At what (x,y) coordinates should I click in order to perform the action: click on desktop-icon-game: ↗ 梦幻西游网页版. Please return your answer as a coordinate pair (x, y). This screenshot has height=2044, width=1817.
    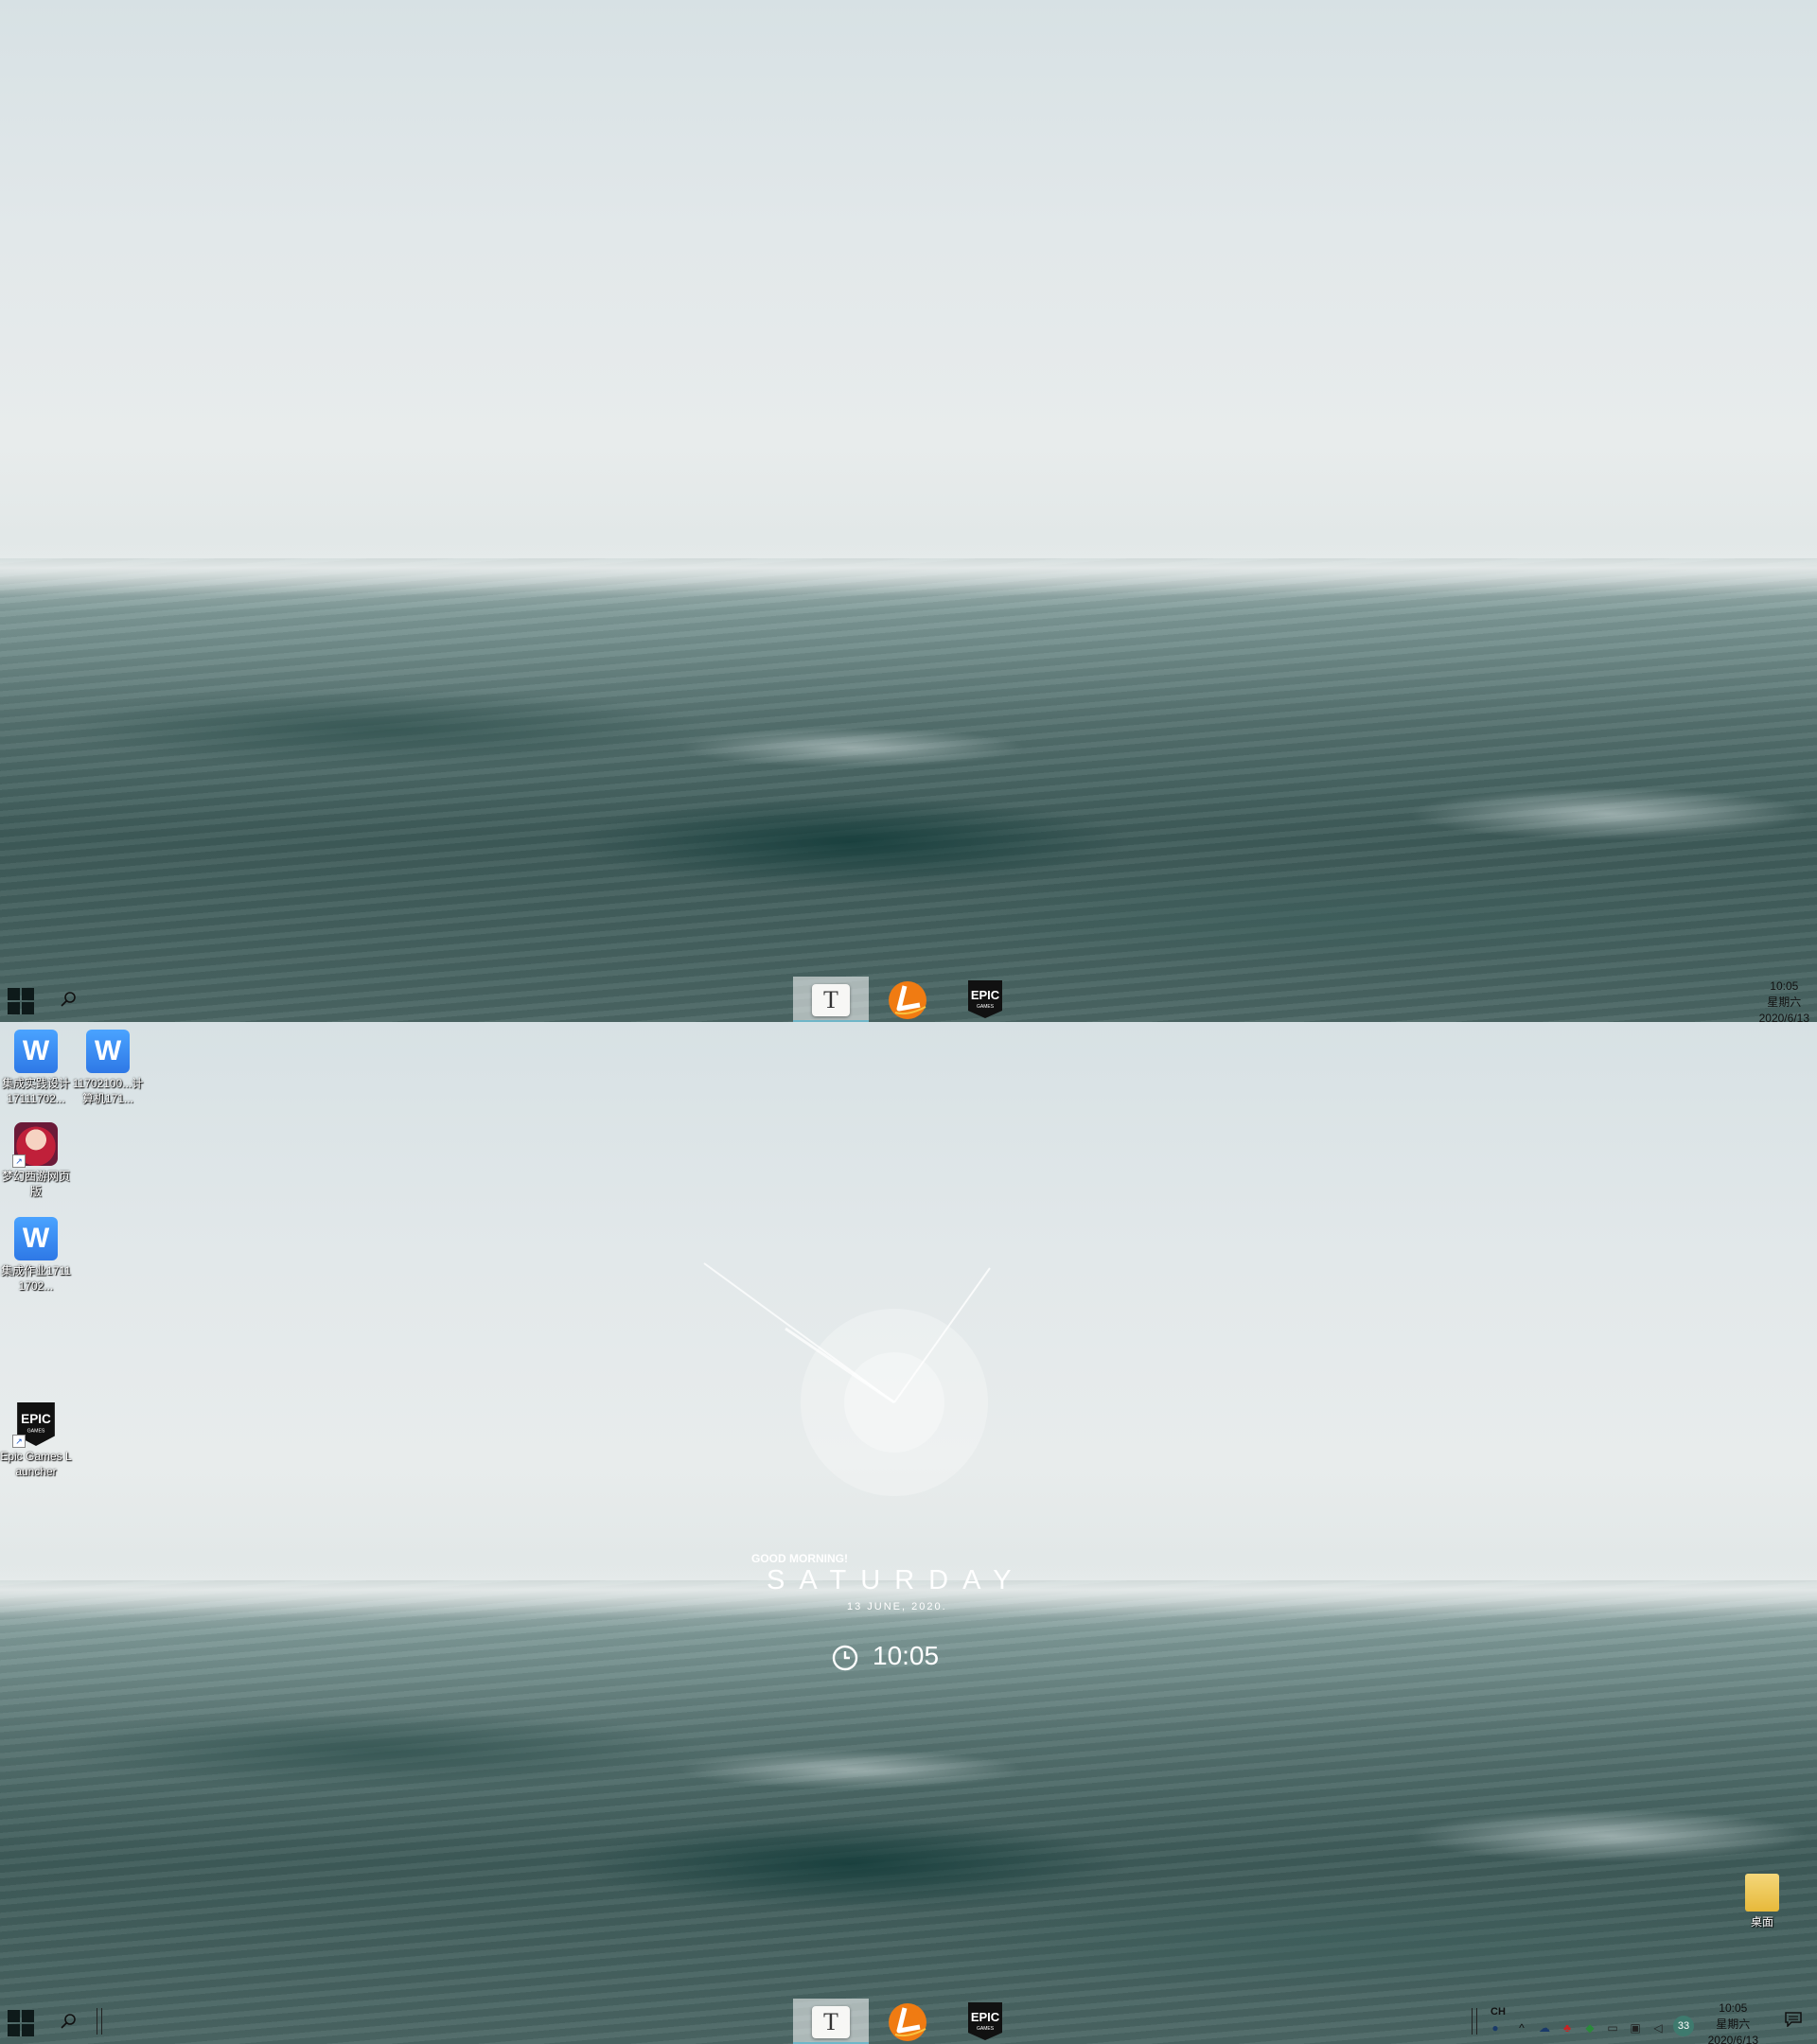
    Looking at the image, I should click on (36, 1160).